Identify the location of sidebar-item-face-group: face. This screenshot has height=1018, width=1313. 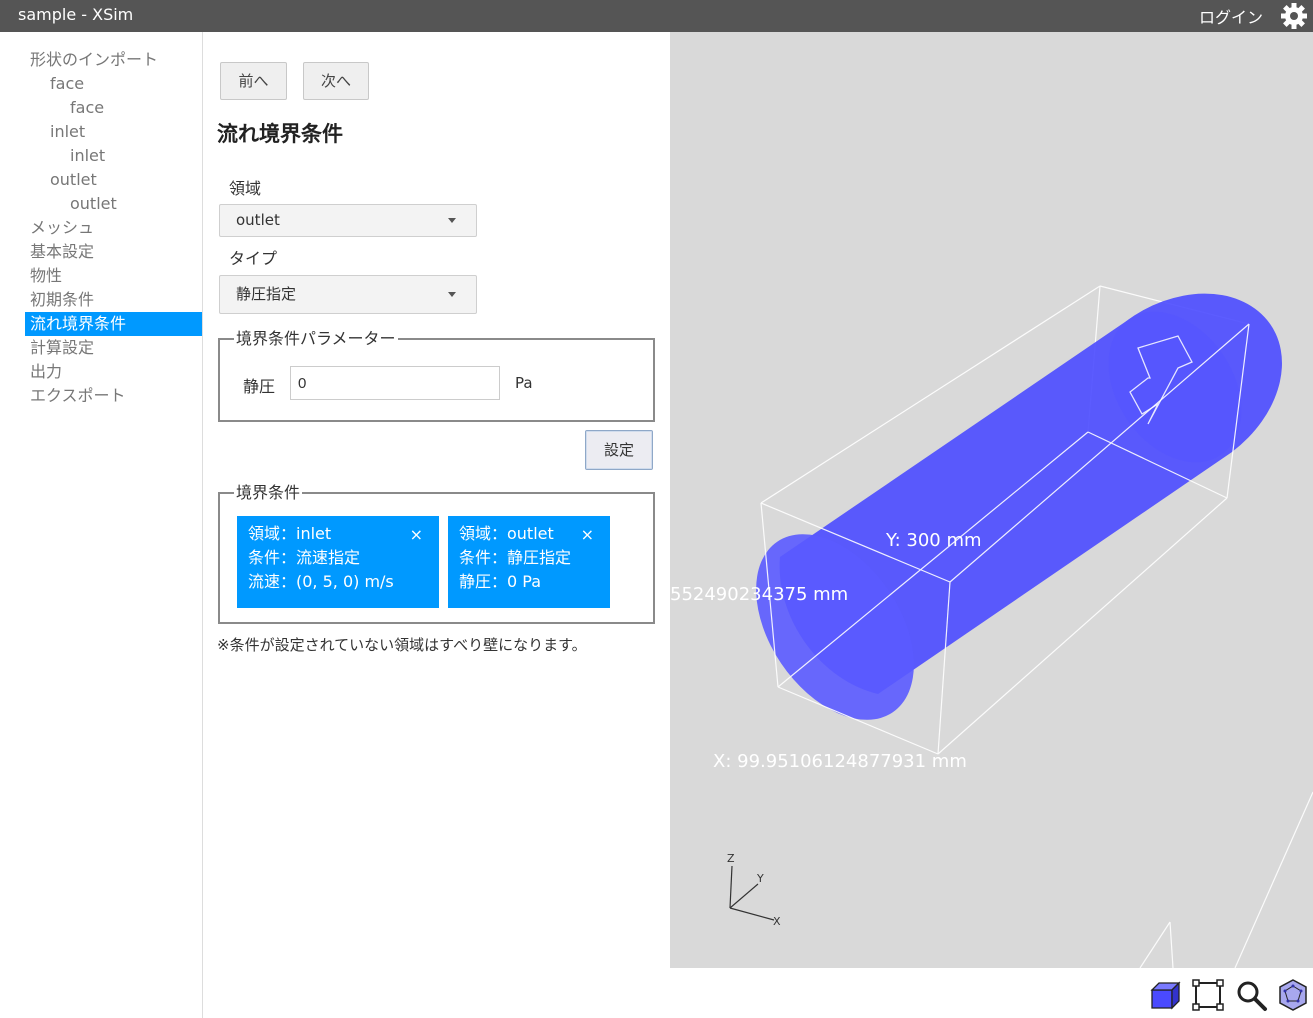
(113, 84).